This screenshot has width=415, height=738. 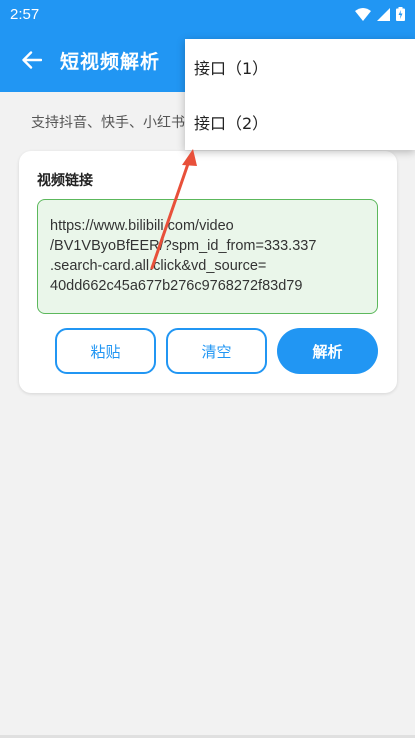 What do you see at coordinates (207, 14) in the screenshot?
I see `status-bar: 2:57` at bounding box center [207, 14].